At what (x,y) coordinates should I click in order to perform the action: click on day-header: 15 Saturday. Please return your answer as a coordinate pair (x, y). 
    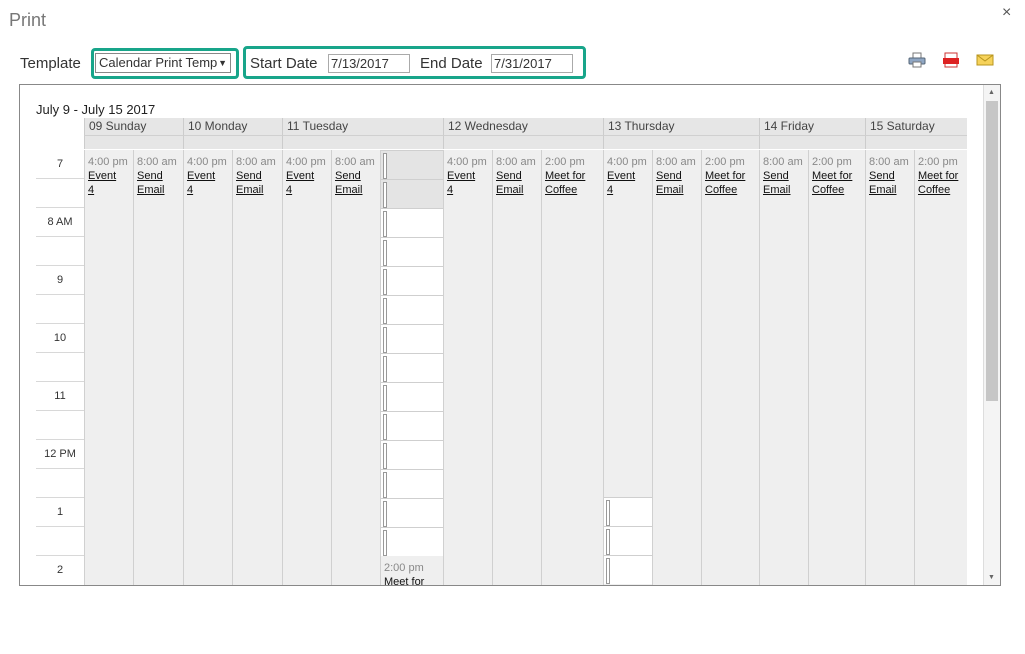
    Looking at the image, I should click on (916, 126).